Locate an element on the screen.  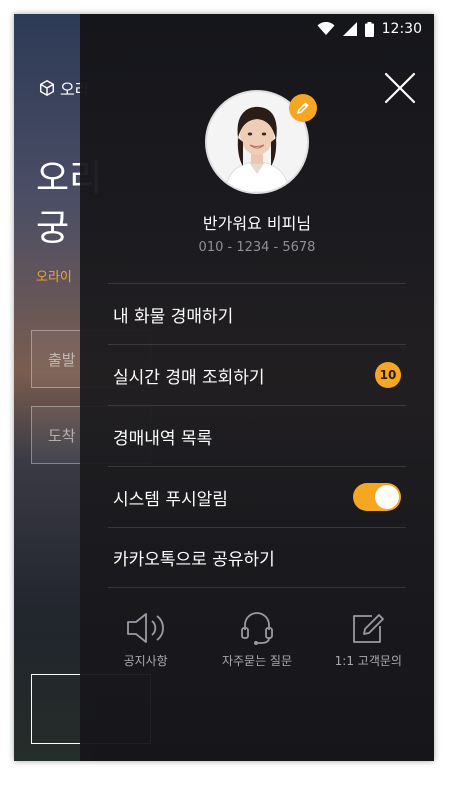
push-toggle is located at coordinates (377, 497).